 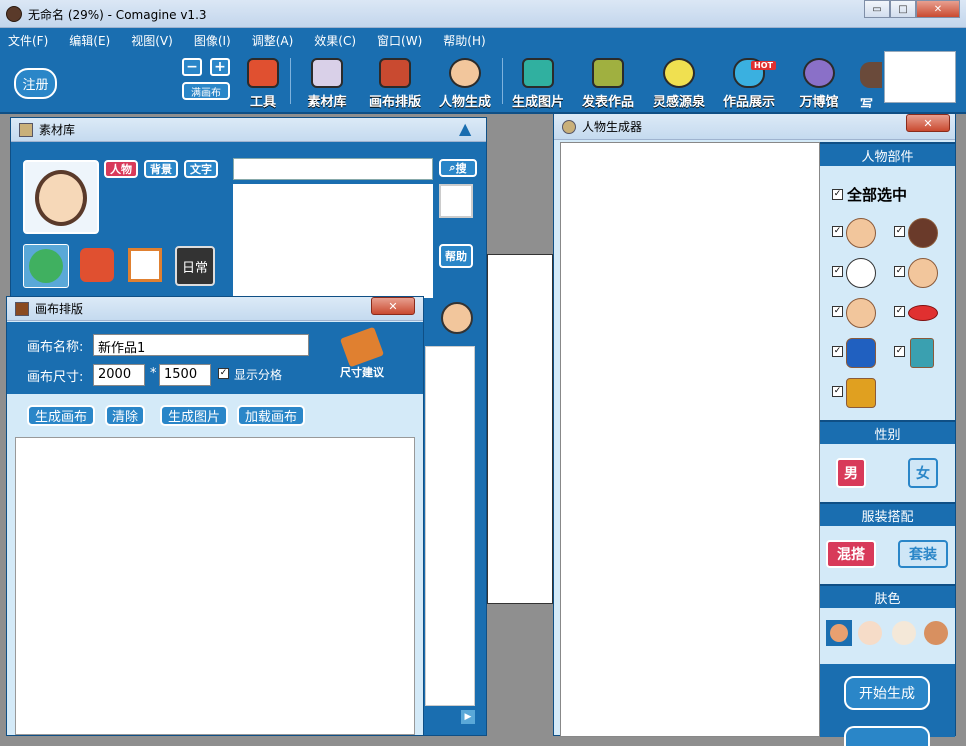 I want to click on start-generate-button: 开始生成, so click(x=887, y=693).